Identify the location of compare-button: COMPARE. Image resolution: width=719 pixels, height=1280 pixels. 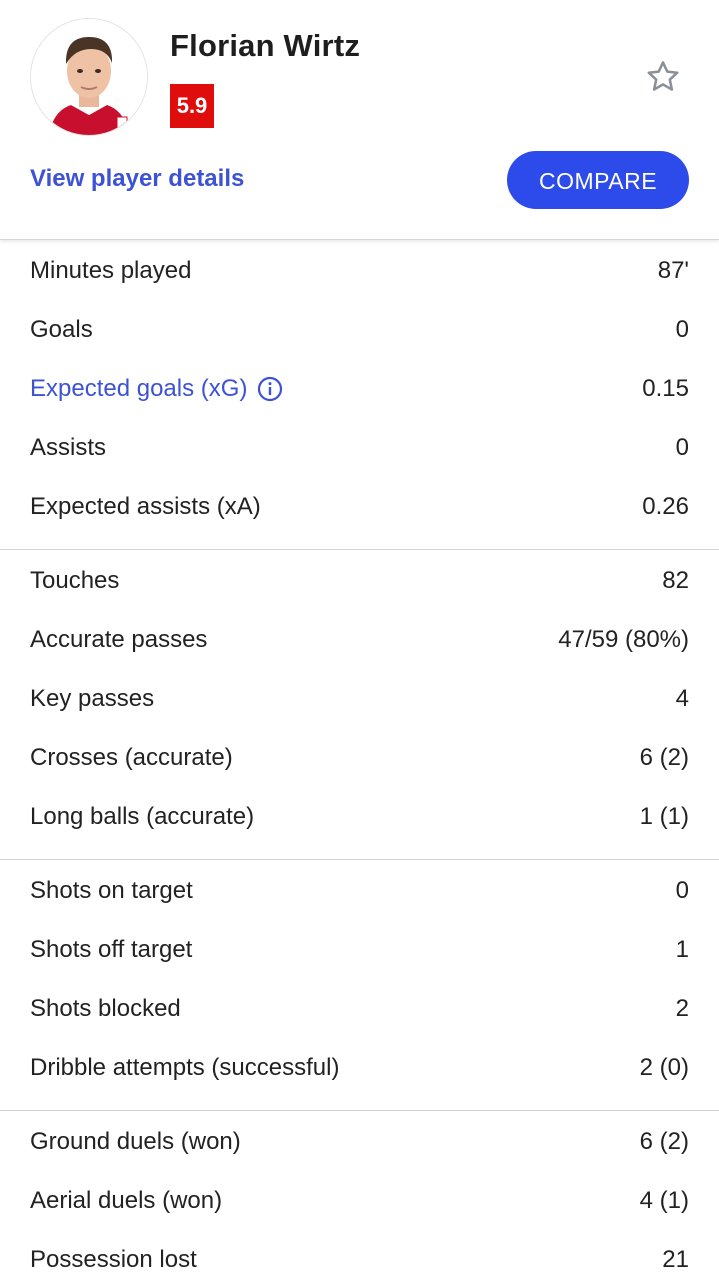
(598, 180).